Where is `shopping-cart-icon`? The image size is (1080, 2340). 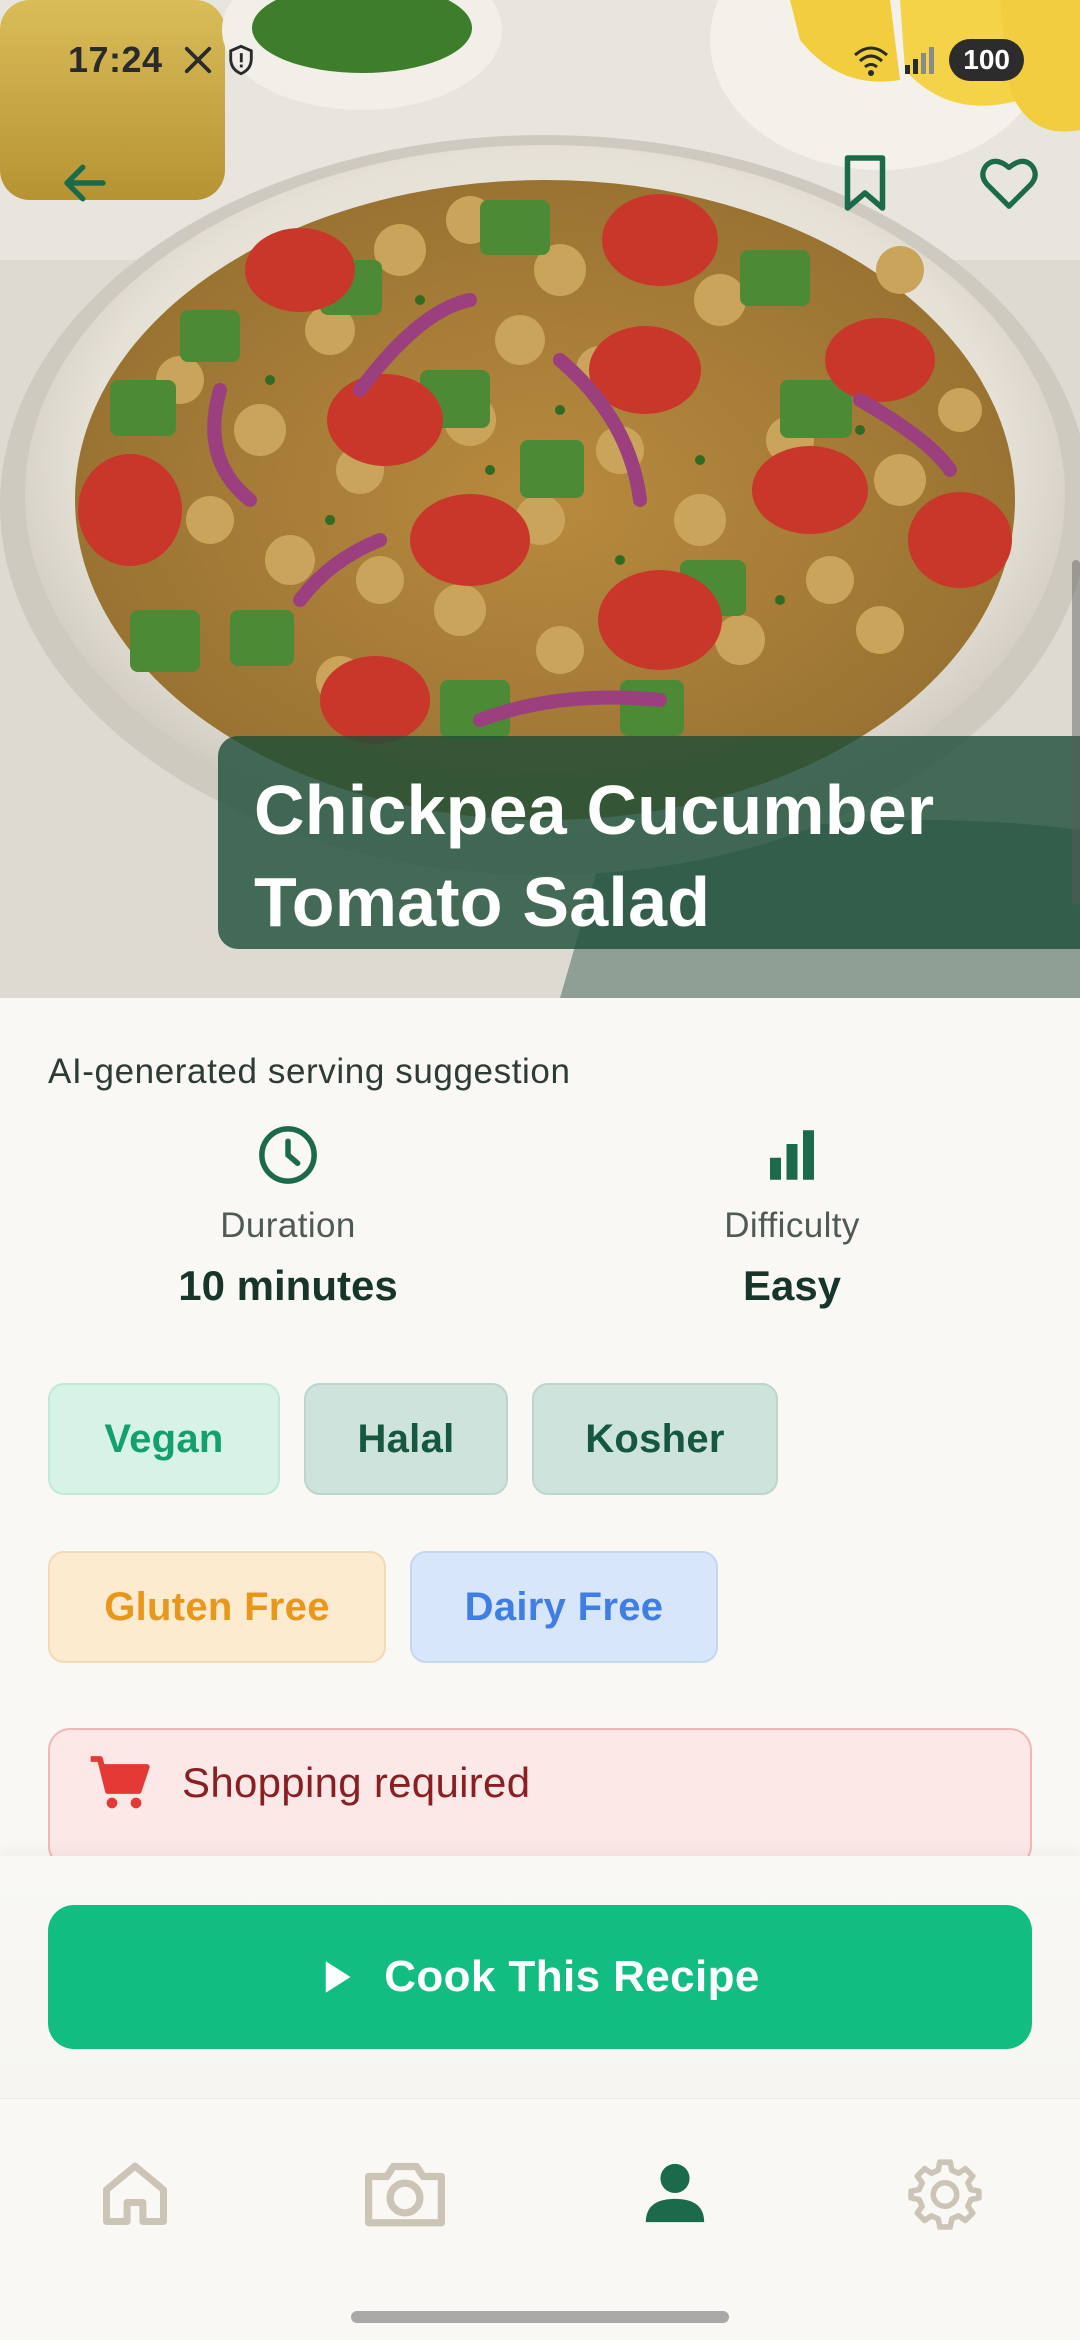 shopping-cart-icon is located at coordinates (120, 1782).